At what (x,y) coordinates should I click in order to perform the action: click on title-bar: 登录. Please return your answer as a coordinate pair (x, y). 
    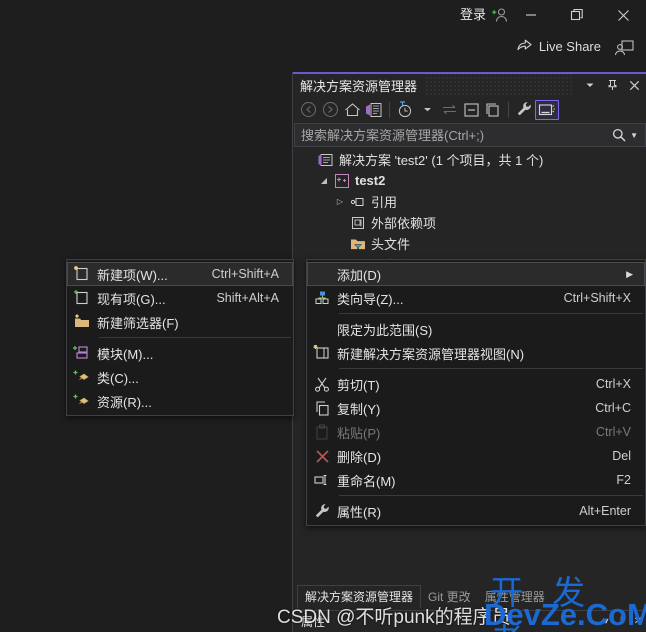
    Looking at the image, I should click on (323, 15).